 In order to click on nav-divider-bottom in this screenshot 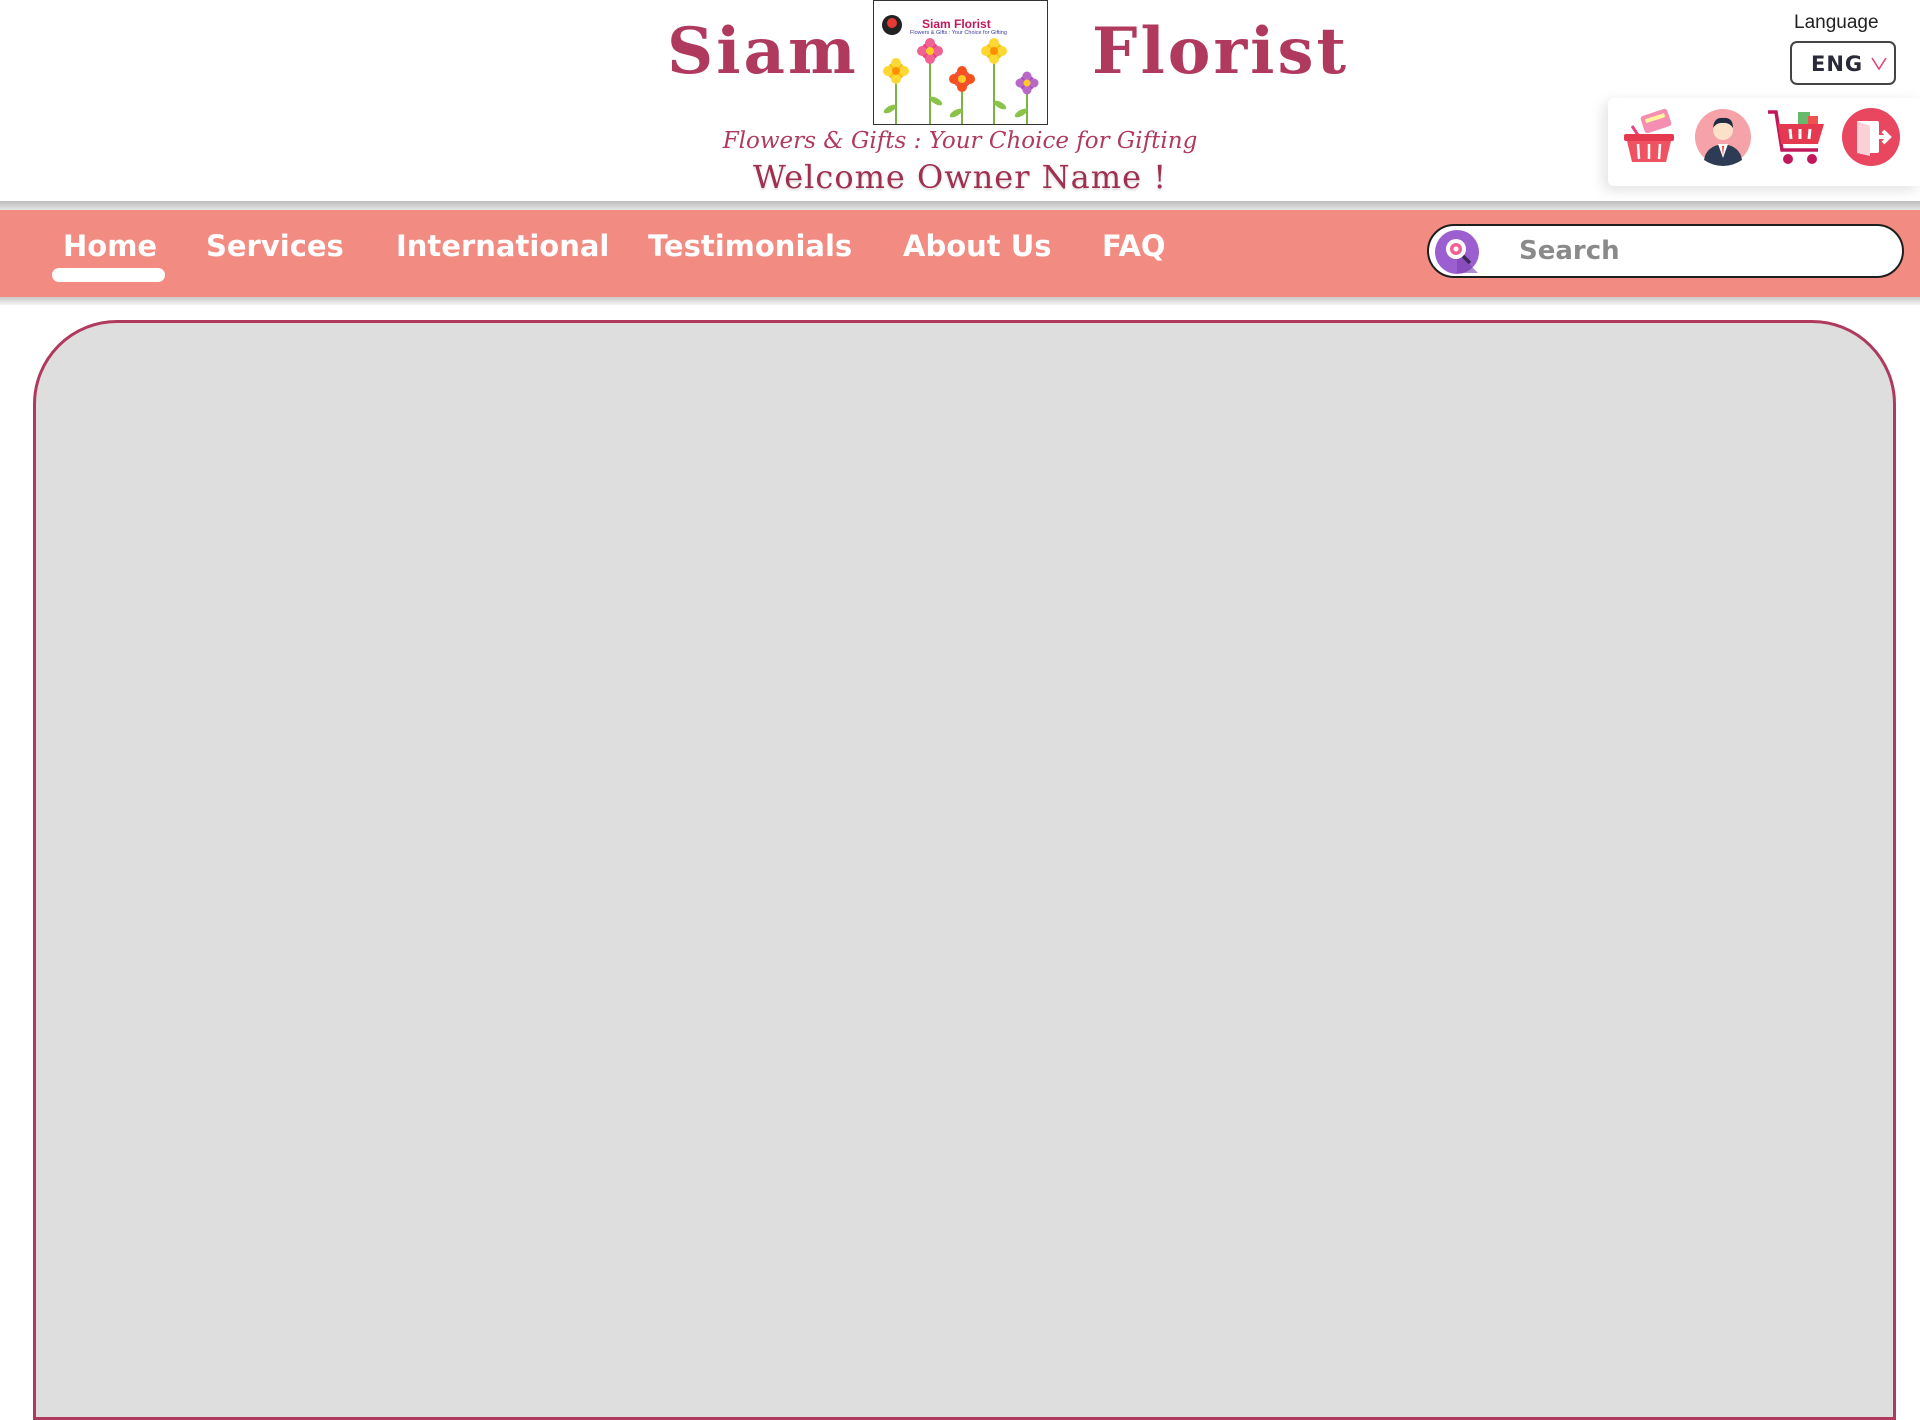, I will do `click(960, 301)`.